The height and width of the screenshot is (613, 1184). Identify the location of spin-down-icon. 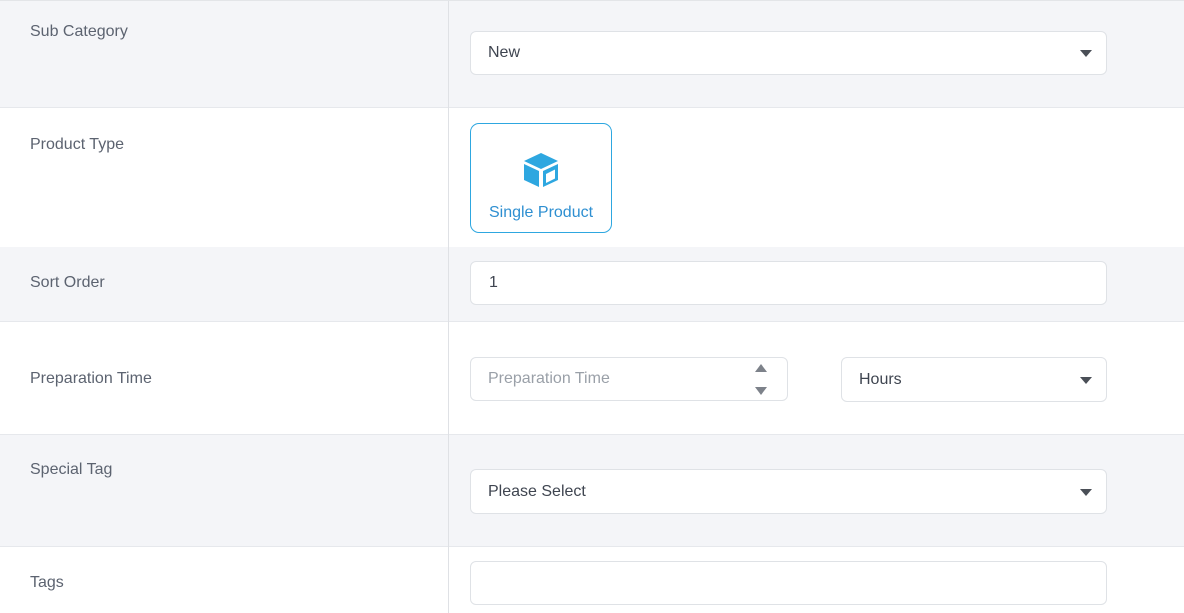
(761, 391).